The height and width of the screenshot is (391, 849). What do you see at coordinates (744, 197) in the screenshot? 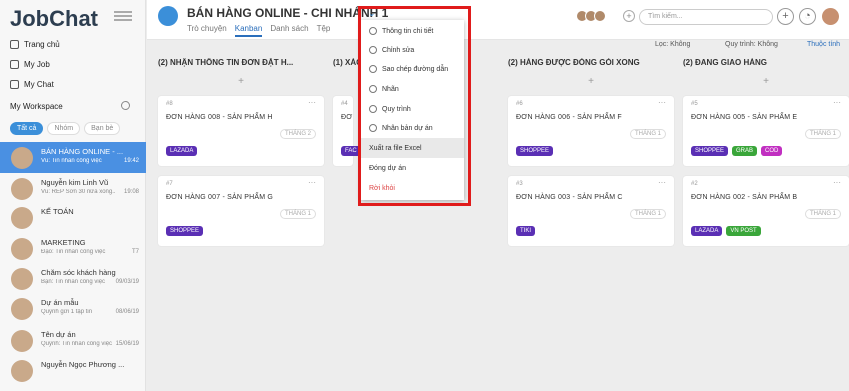
I see `card-title: ĐƠN HÀNG 002 - SẢN PHẨM B` at bounding box center [744, 197].